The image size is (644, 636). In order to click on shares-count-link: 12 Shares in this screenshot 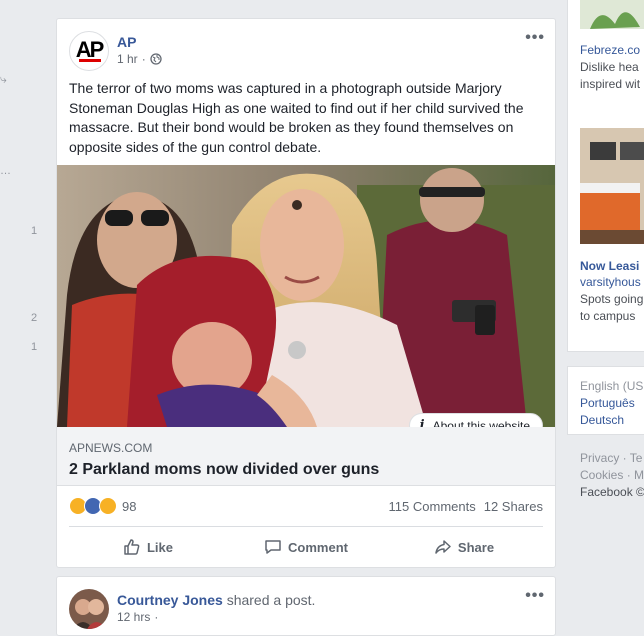, I will do `click(513, 506)`.